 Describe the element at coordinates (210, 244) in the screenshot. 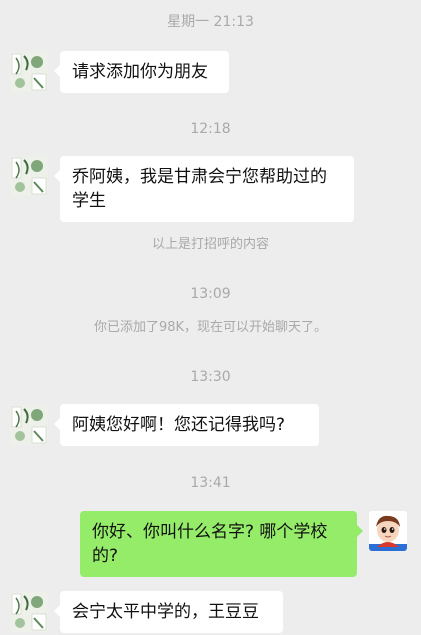

I see `system-note: 以上是打招呼的内容` at that location.